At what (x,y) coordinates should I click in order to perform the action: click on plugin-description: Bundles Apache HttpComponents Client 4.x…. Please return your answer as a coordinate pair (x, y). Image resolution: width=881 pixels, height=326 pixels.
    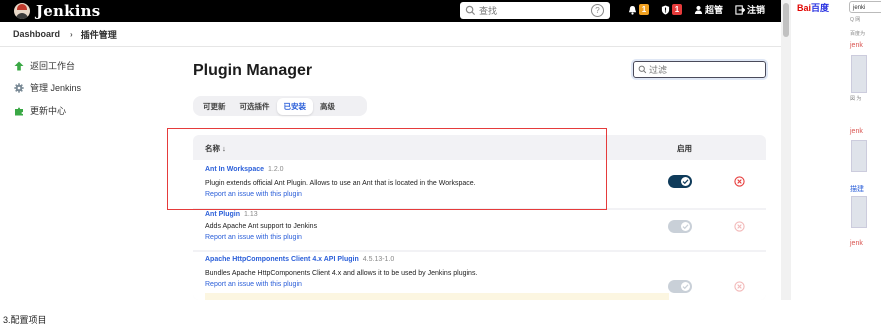
    Looking at the image, I should click on (341, 273).